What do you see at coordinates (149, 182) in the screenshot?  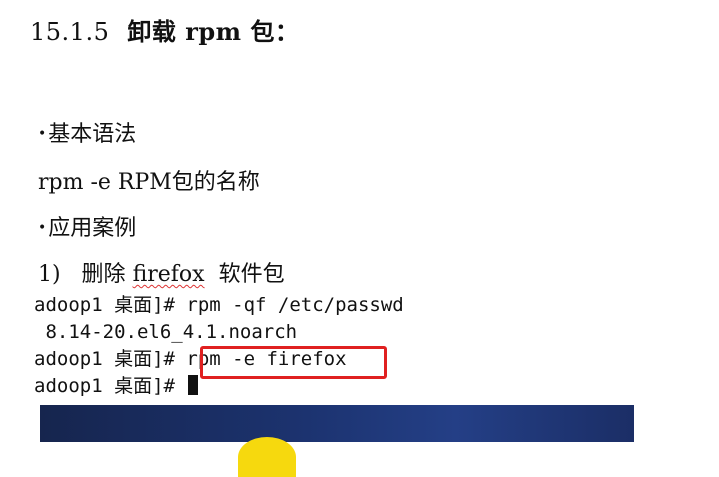 I see `syntax-line: rpm -e RPM包的名称` at bounding box center [149, 182].